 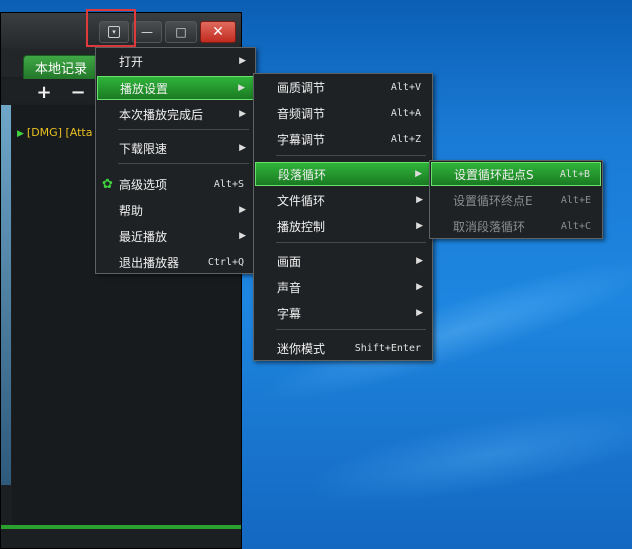 I want to click on menu-item-playback-control: 播放控制 ▶, so click(x=343, y=226).